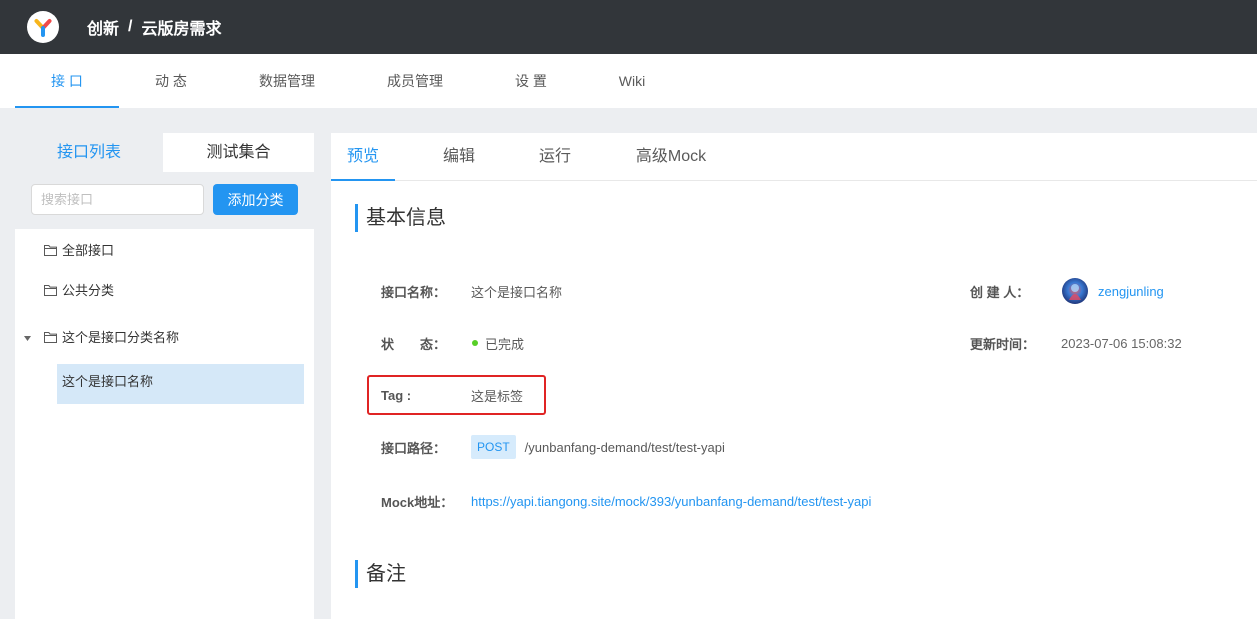 The width and height of the screenshot is (1257, 619). I want to click on tree-item-label: 公共分类, so click(88, 290).